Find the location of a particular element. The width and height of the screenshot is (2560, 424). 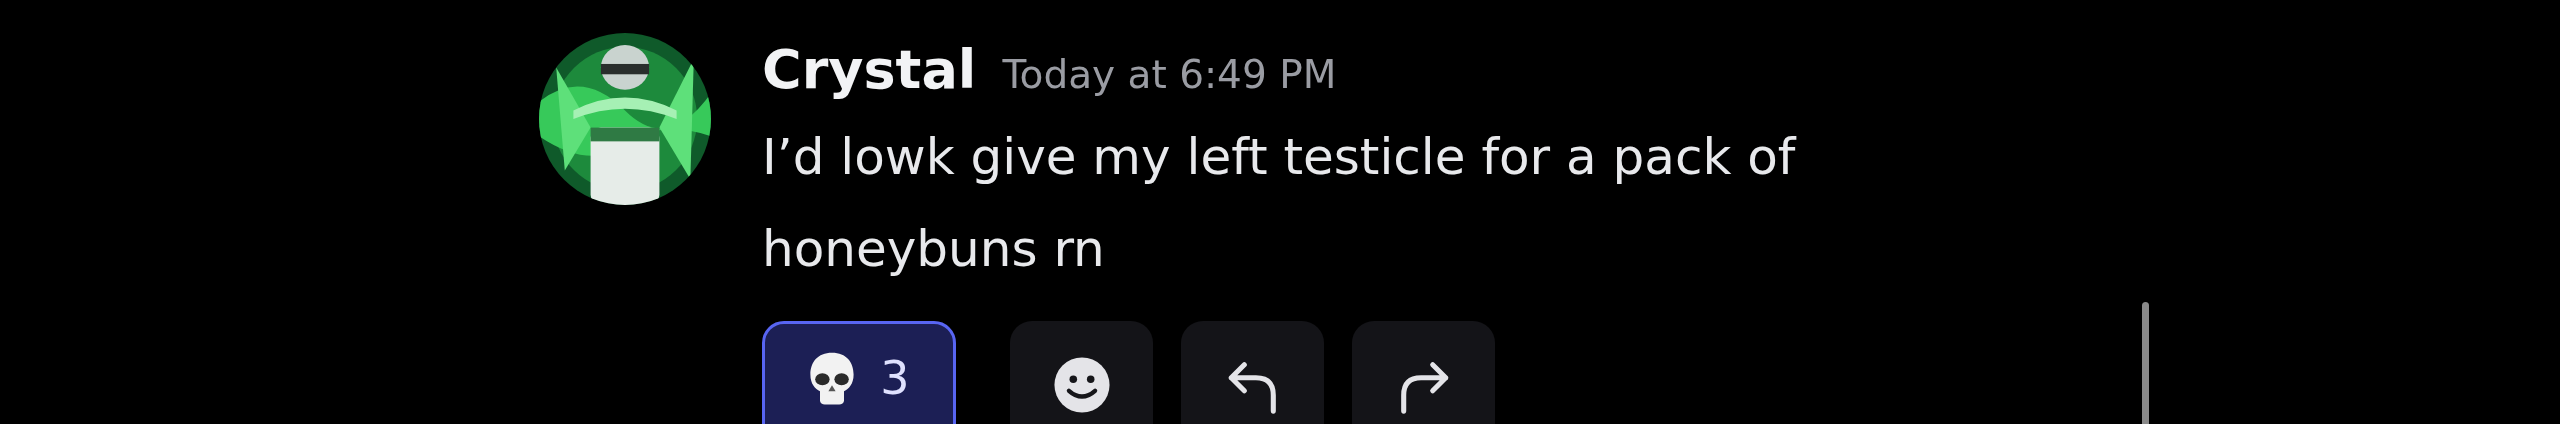

reaction-button: 3 is located at coordinates (859, 372).